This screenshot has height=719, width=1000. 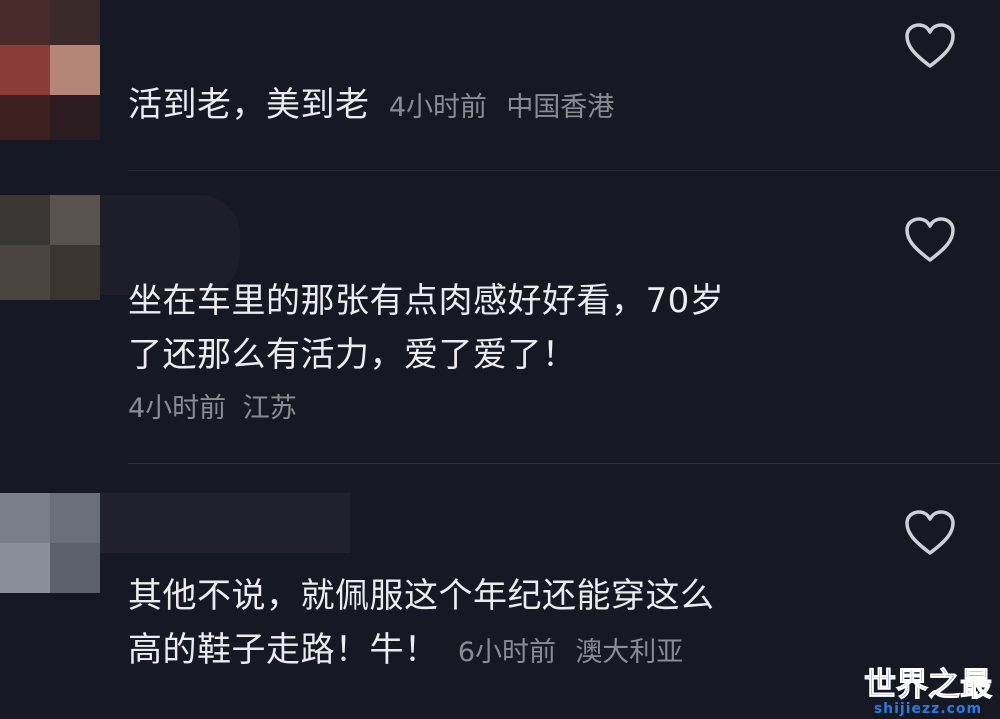 What do you see at coordinates (352, 355) in the screenshot?
I see `comment-body-line-2: 了还那么有活力，爱了爱了！` at bounding box center [352, 355].